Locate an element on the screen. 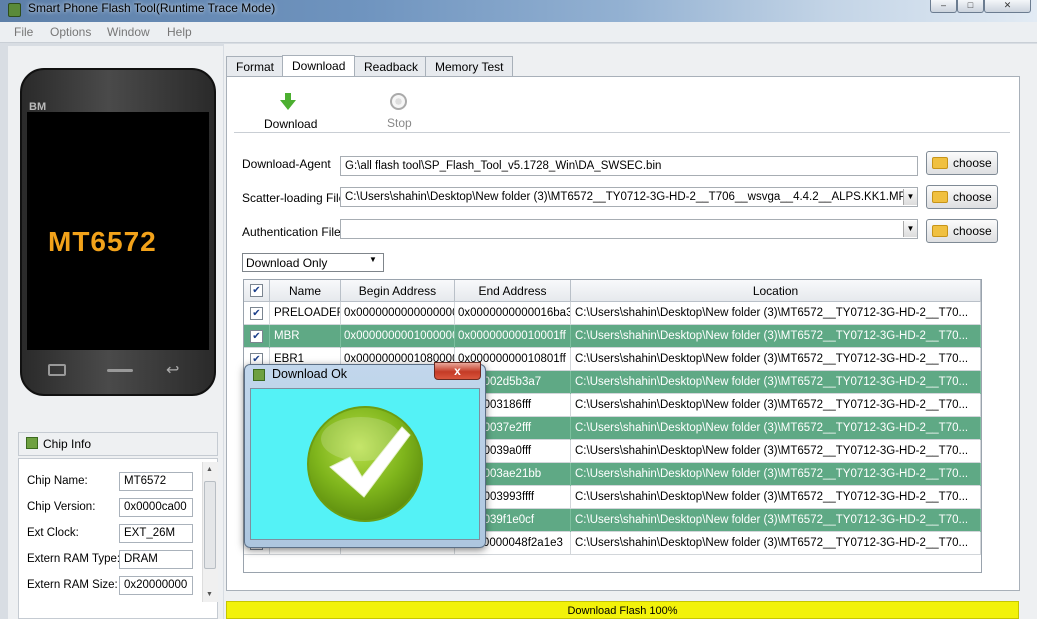 Image resolution: width=1037 pixels, height=619 pixels. ram-size-value: 0x20000000 is located at coordinates (156, 585).